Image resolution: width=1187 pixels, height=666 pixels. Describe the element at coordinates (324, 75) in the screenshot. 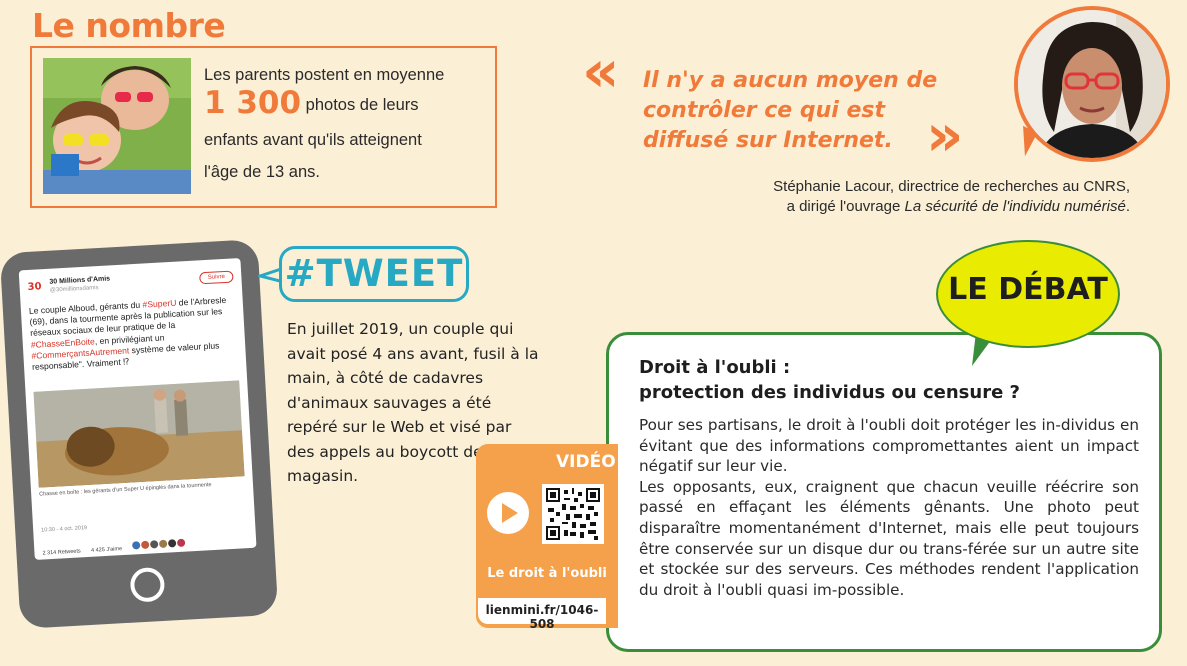

I see `nombre-line-1: Les parents postent en moyenne` at that location.